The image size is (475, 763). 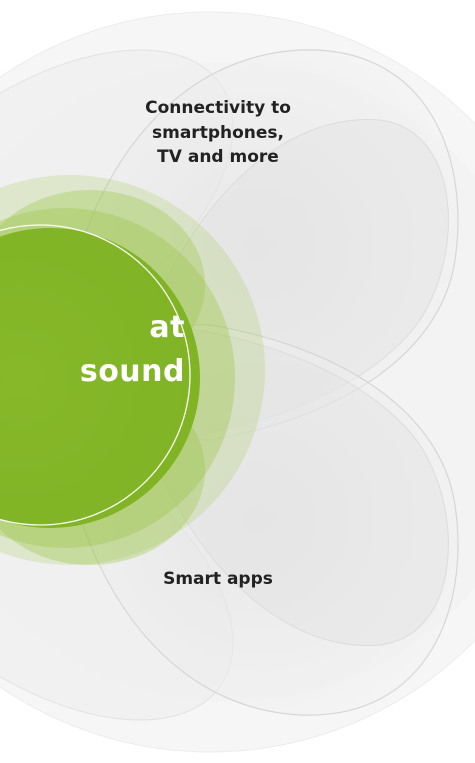 What do you see at coordinates (132, 349) in the screenshot?
I see `center-label: at sound` at bounding box center [132, 349].